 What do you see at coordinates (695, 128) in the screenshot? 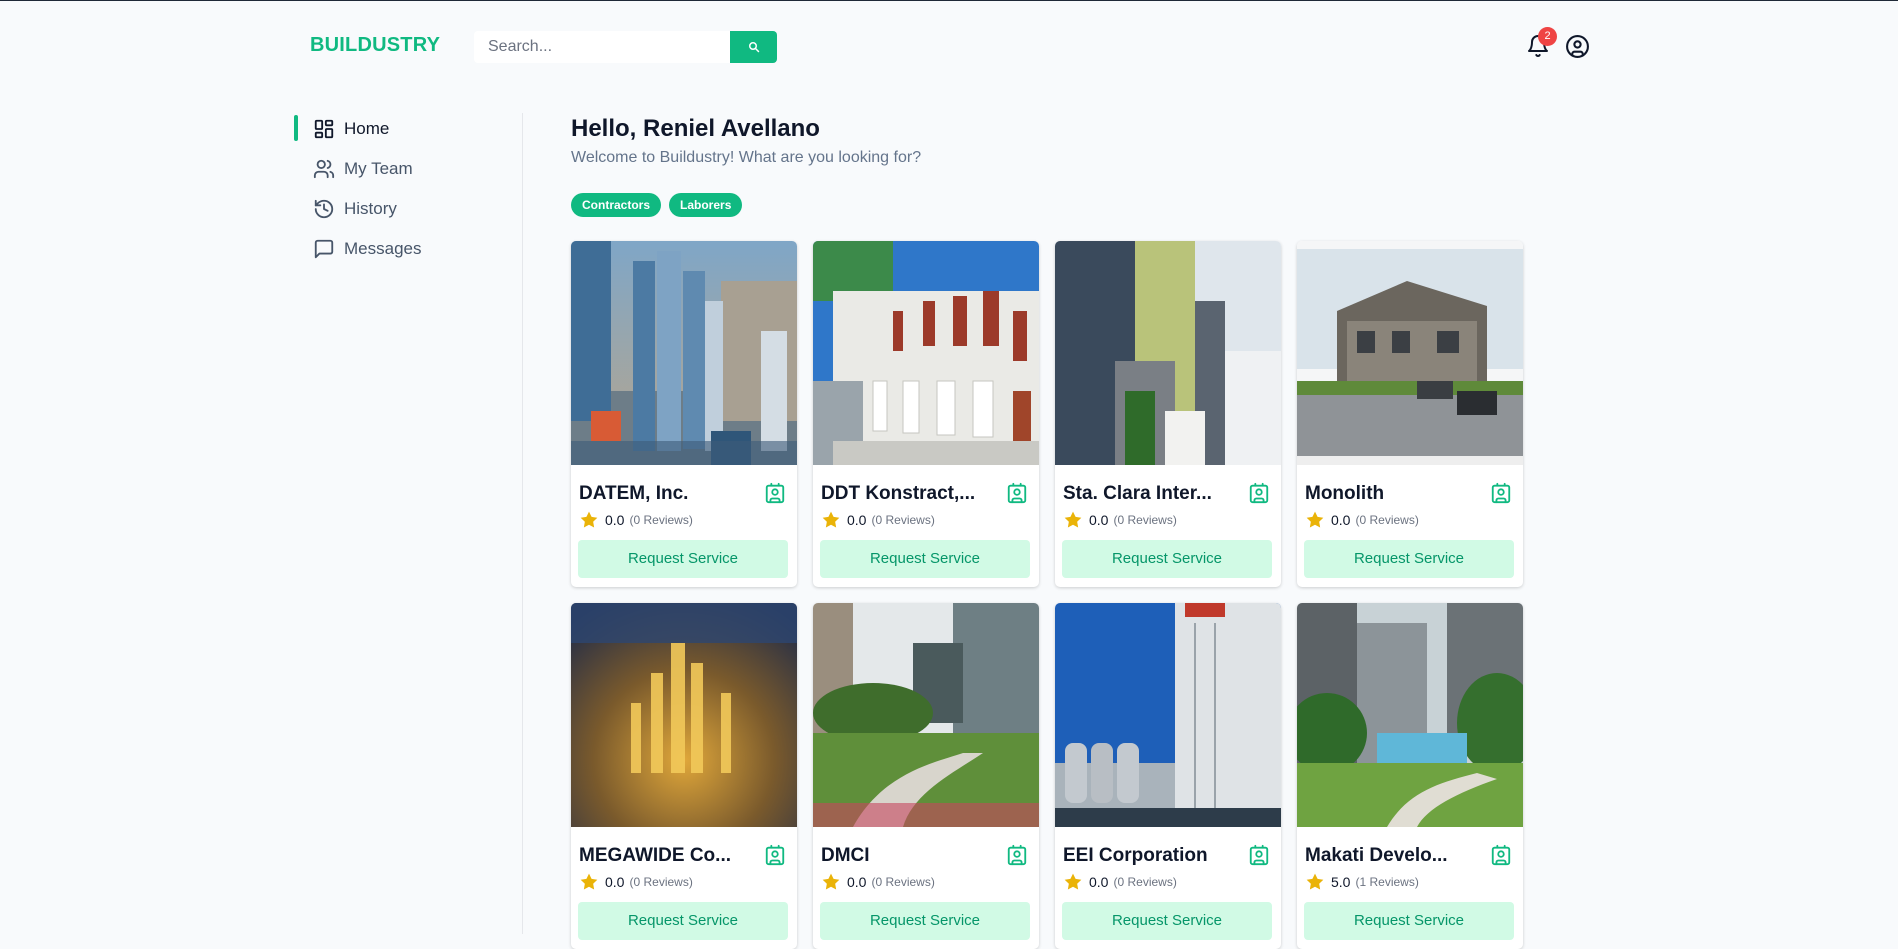
I see `page-title: Hello, Reniel Avellano` at bounding box center [695, 128].